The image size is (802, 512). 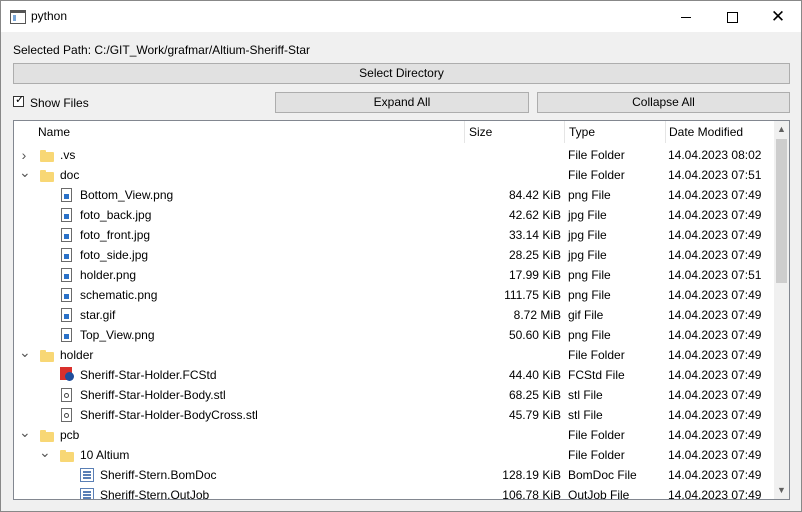 I want to click on maximize-button, so click(x=732, y=16).